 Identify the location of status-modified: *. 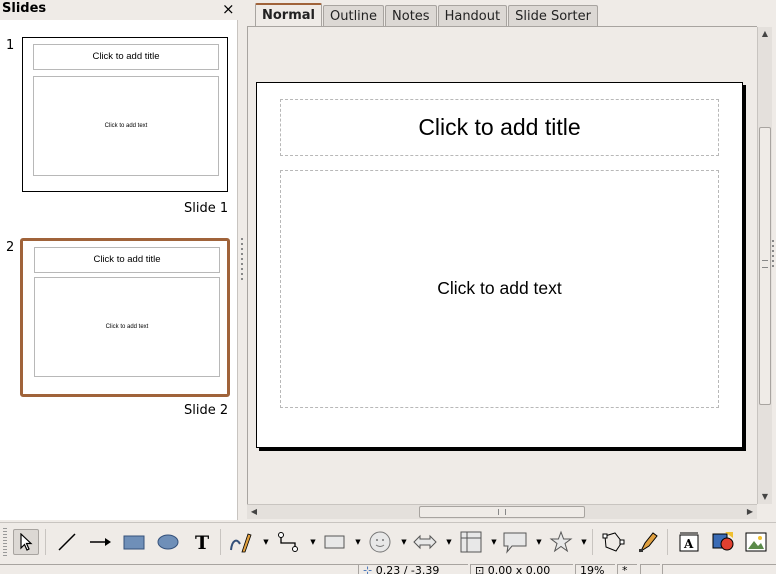
(627, 569).